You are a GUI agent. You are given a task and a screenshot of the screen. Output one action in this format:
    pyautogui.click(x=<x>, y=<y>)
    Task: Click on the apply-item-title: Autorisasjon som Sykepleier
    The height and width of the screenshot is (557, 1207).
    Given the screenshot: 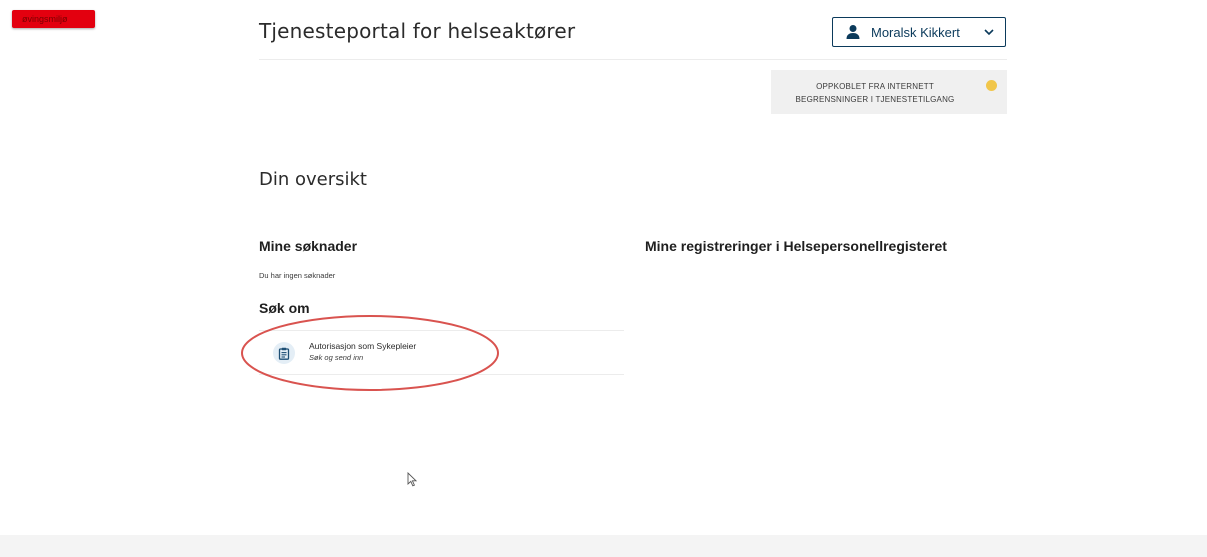 What is the action you would take?
    pyautogui.click(x=363, y=346)
    